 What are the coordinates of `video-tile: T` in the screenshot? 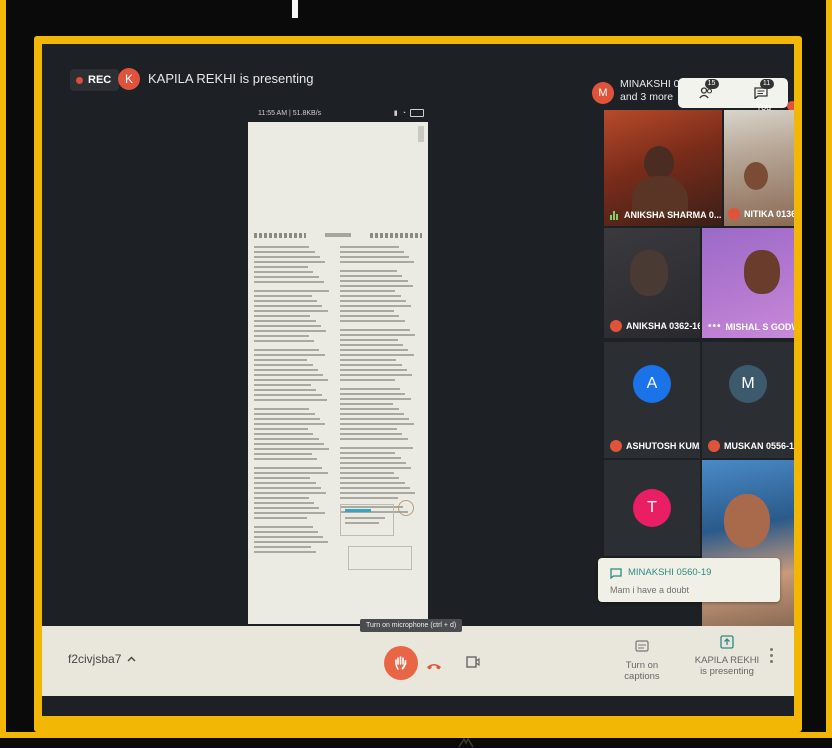 It's located at (652, 508).